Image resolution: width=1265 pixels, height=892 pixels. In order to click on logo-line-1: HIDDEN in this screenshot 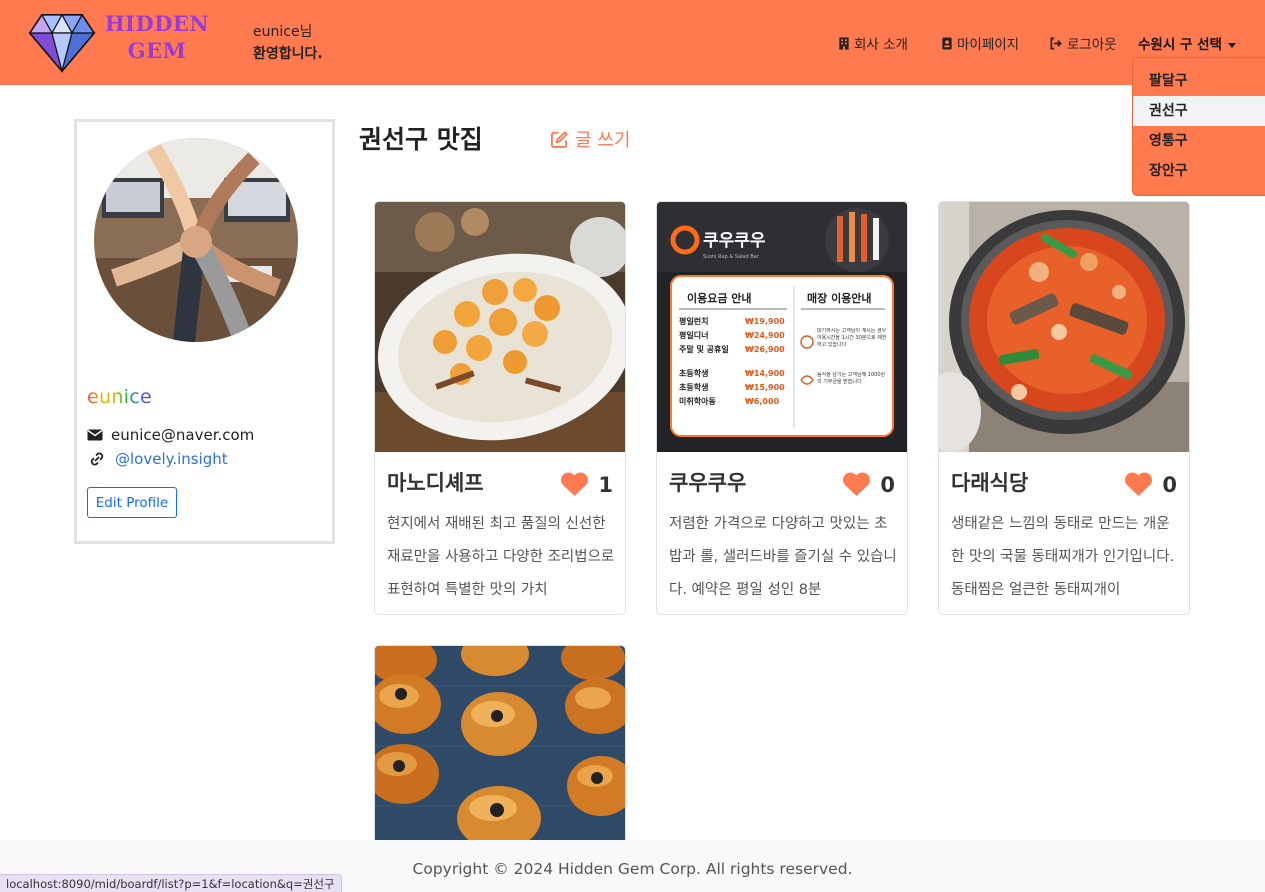, I will do `click(157, 23)`.